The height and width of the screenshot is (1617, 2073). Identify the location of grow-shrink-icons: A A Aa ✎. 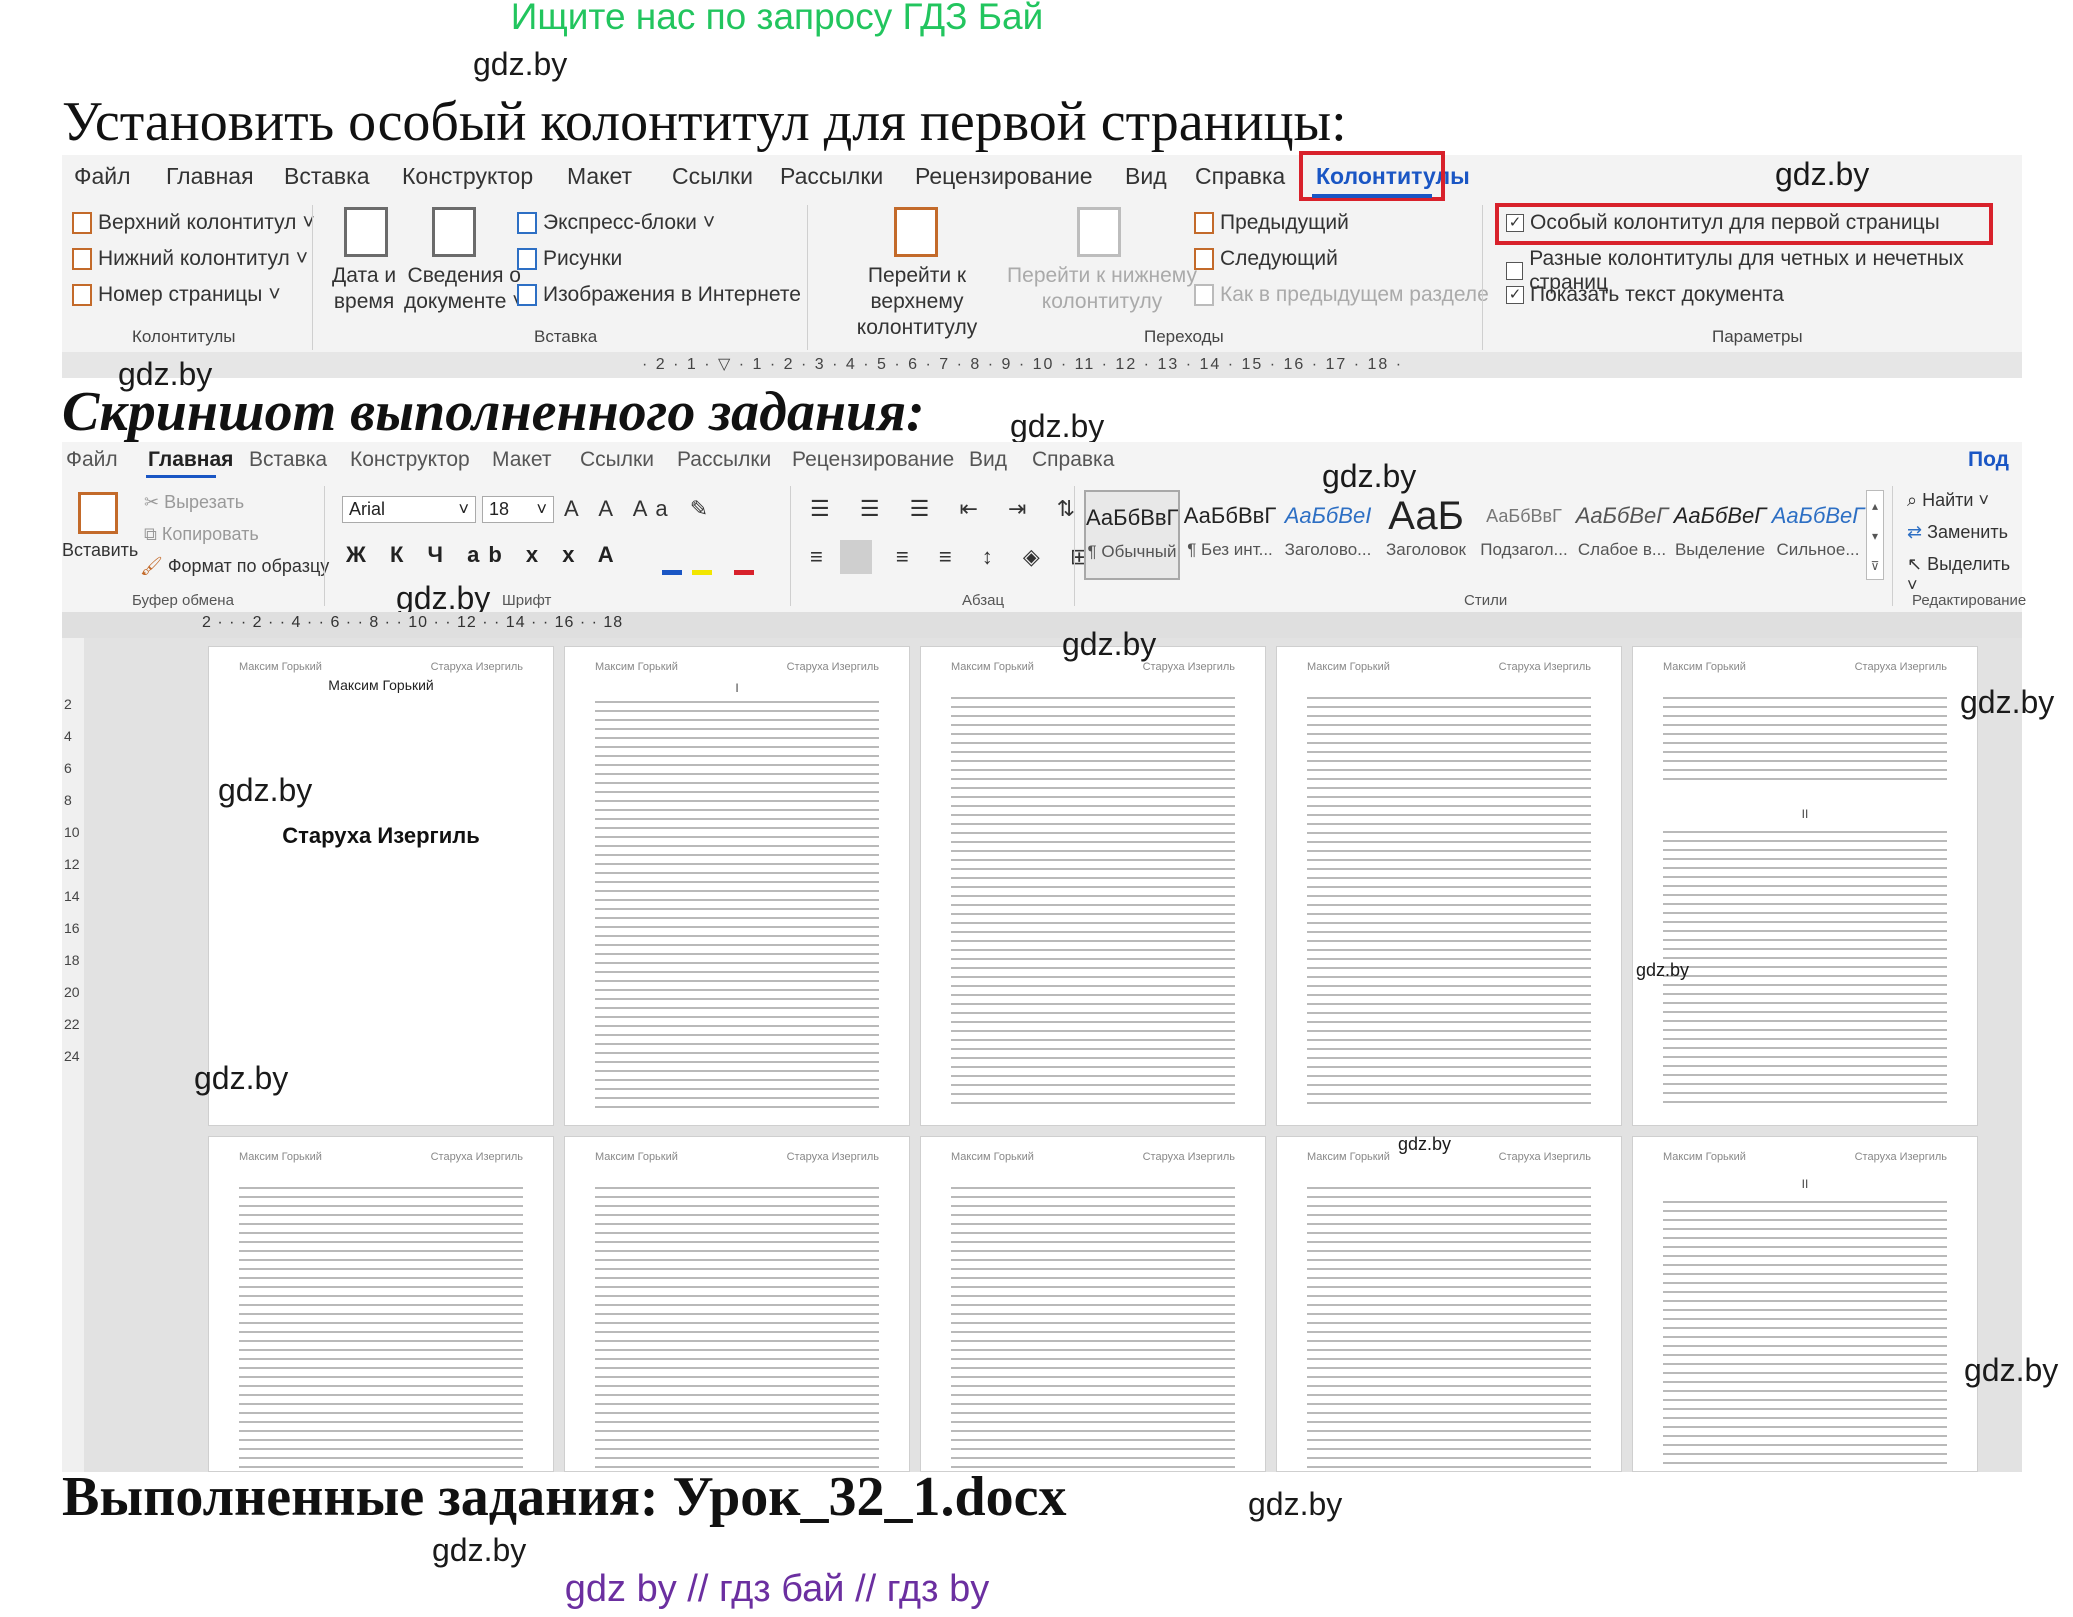
(640, 509).